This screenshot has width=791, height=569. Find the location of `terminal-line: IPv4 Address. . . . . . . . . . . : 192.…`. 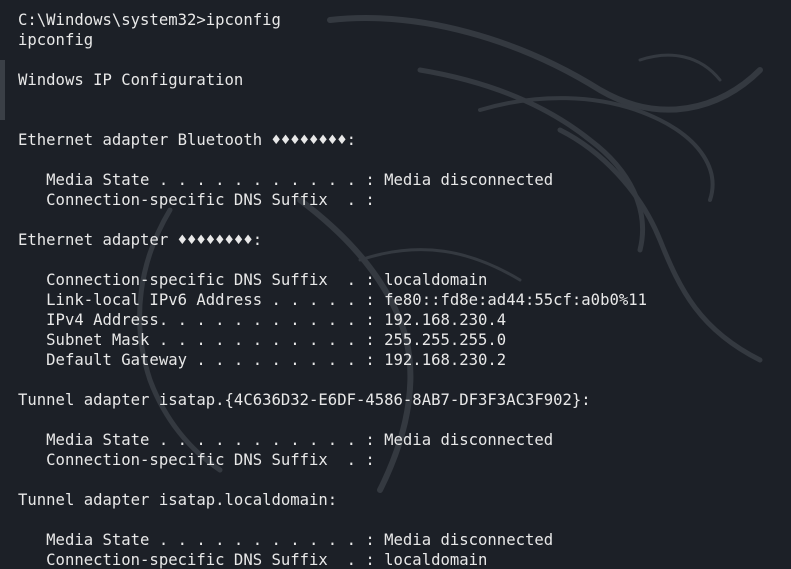

terminal-line: IPv4 Address. . . . . . . . . . . : 192.… is located at coordinates (262, 320).